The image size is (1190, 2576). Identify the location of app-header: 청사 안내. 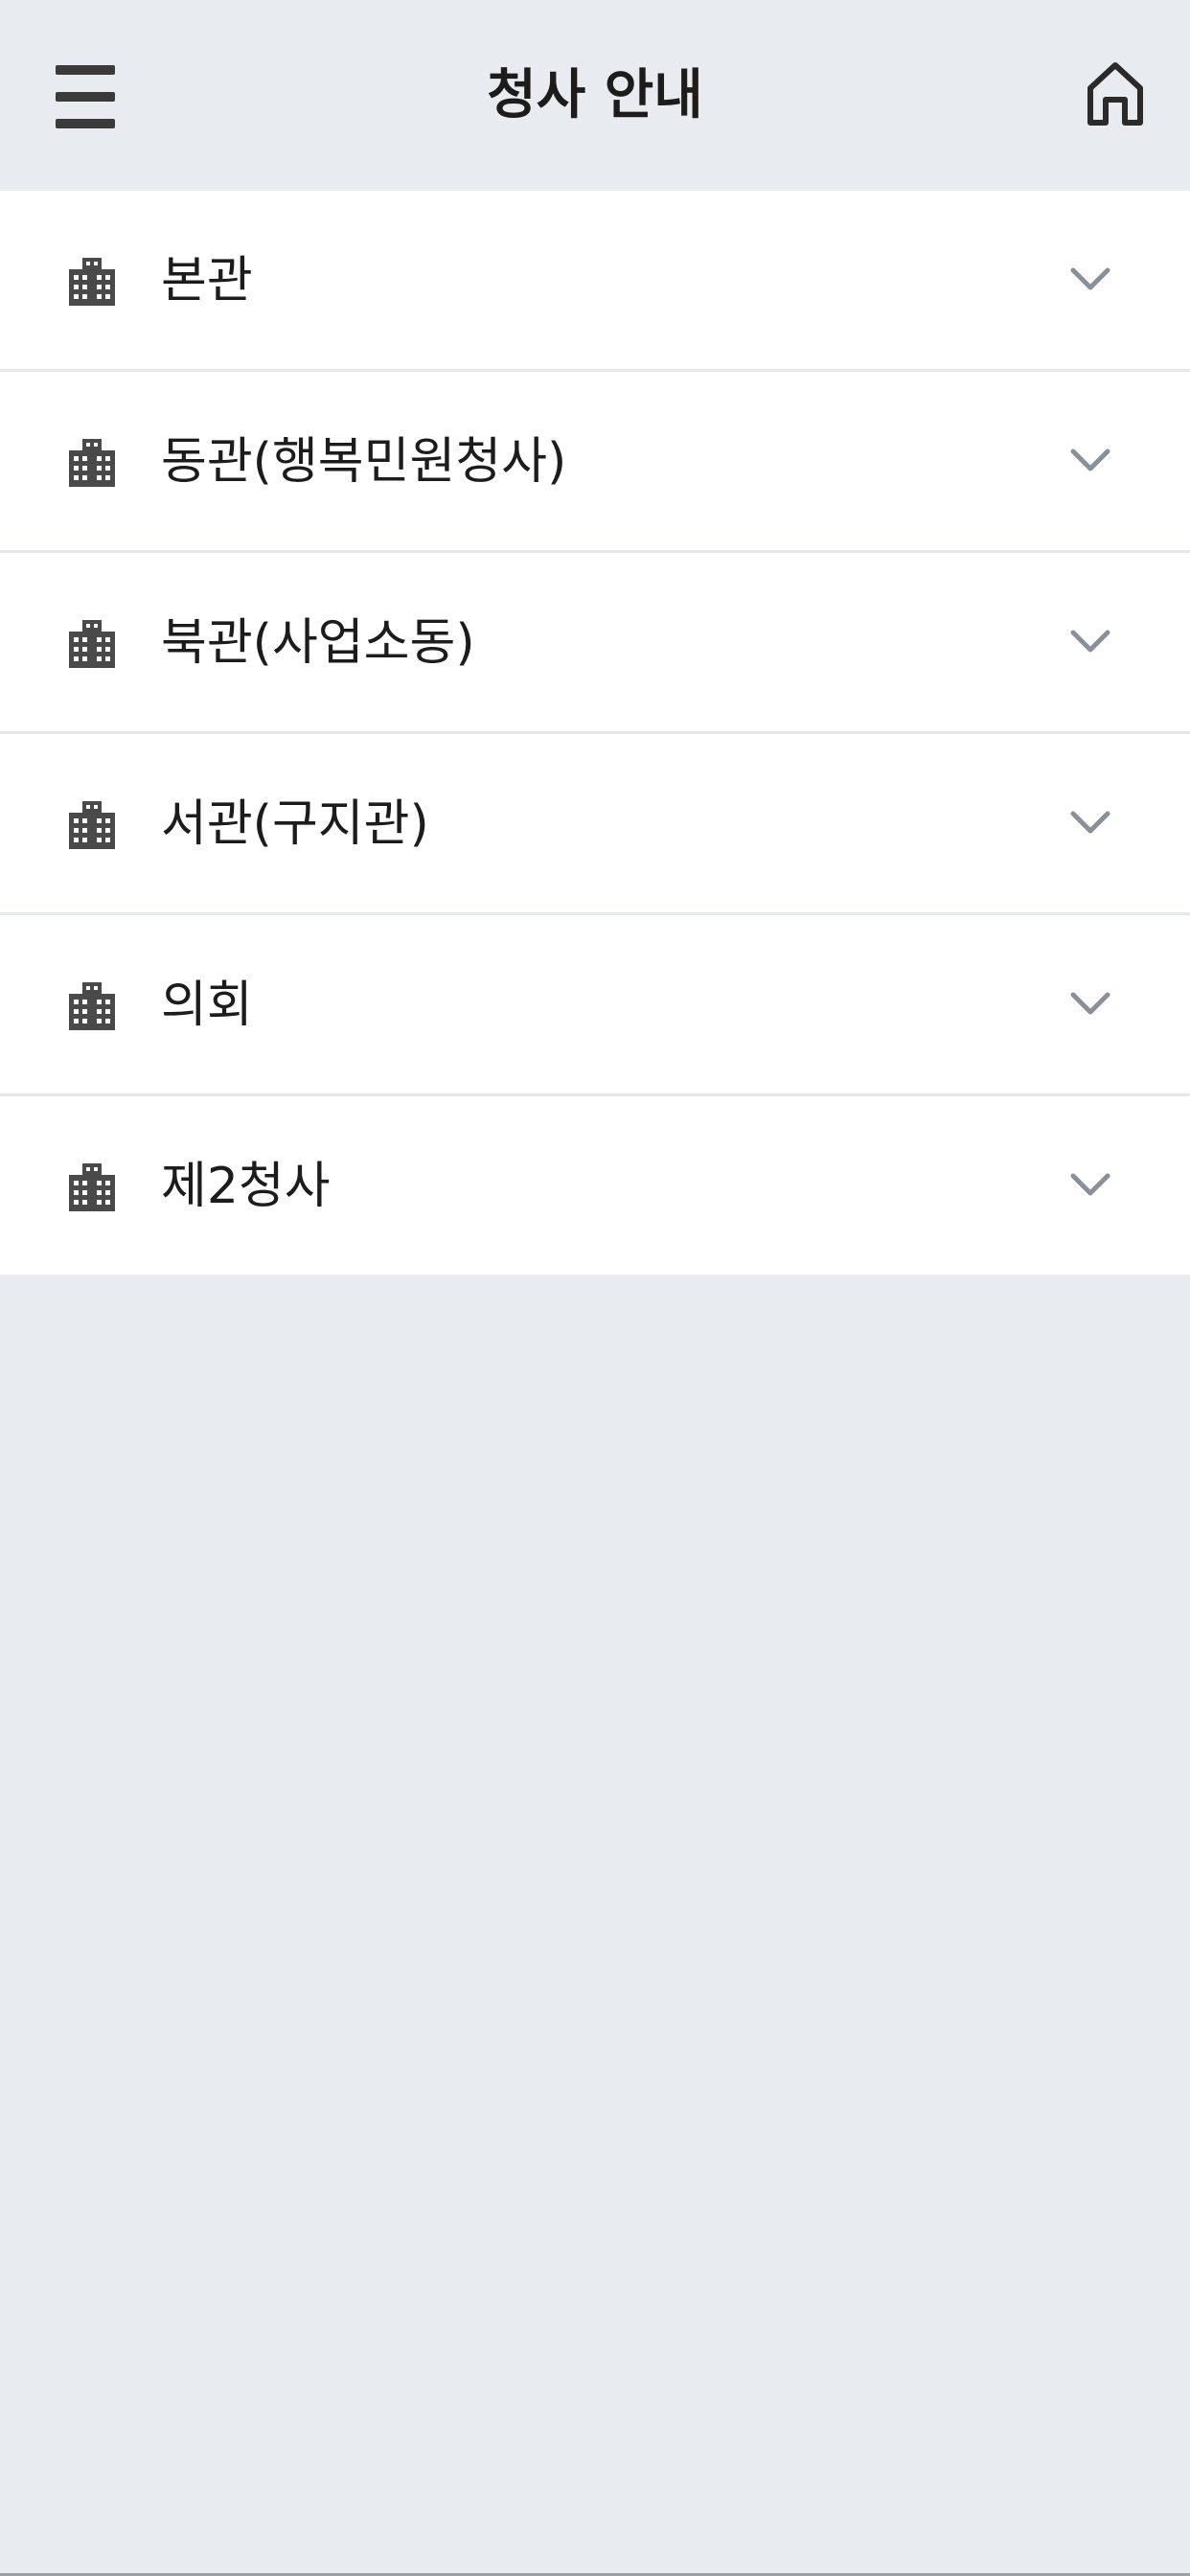
(595, 95).